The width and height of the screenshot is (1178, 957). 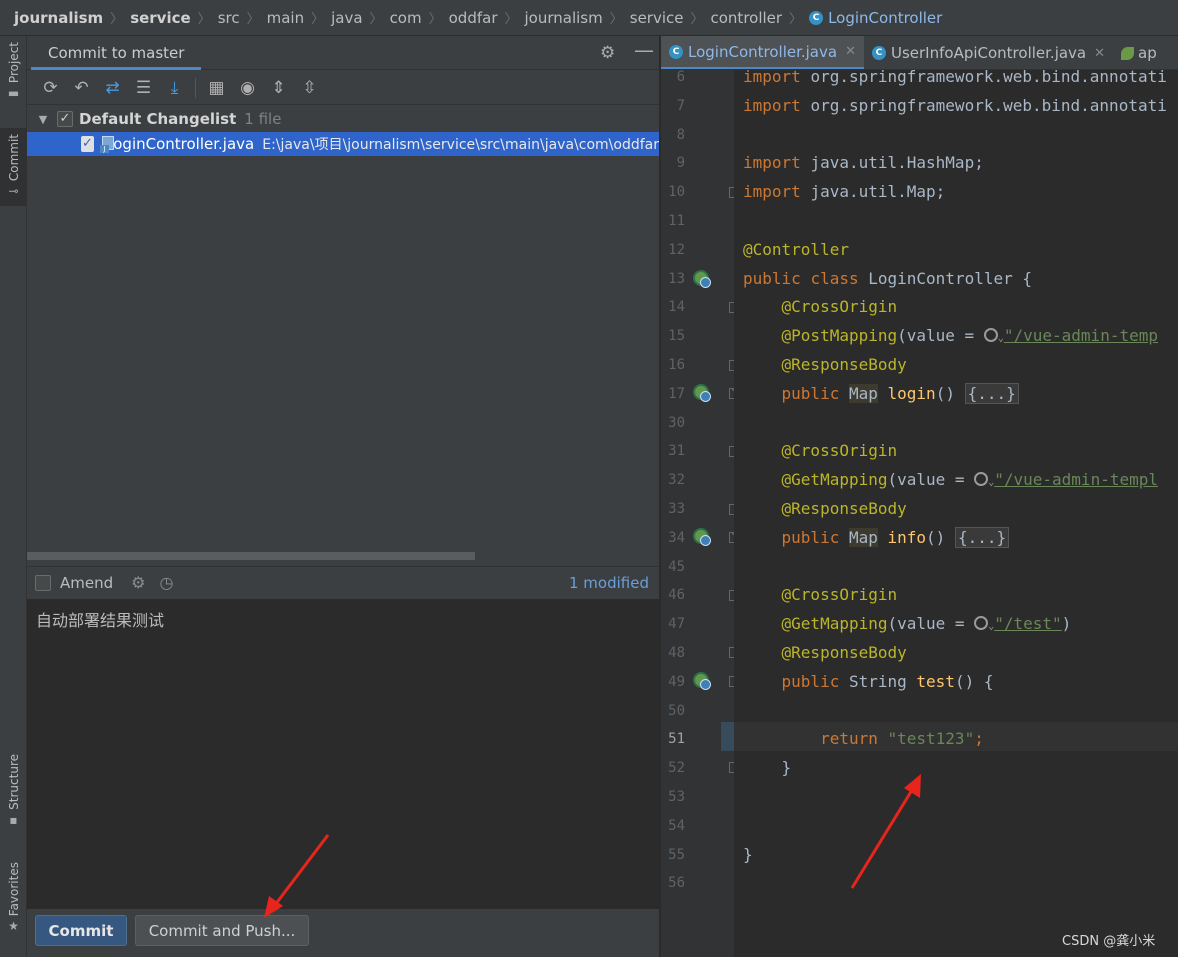 I want to click on changelist-checkbox: ✓, so click(x=65, y=119).